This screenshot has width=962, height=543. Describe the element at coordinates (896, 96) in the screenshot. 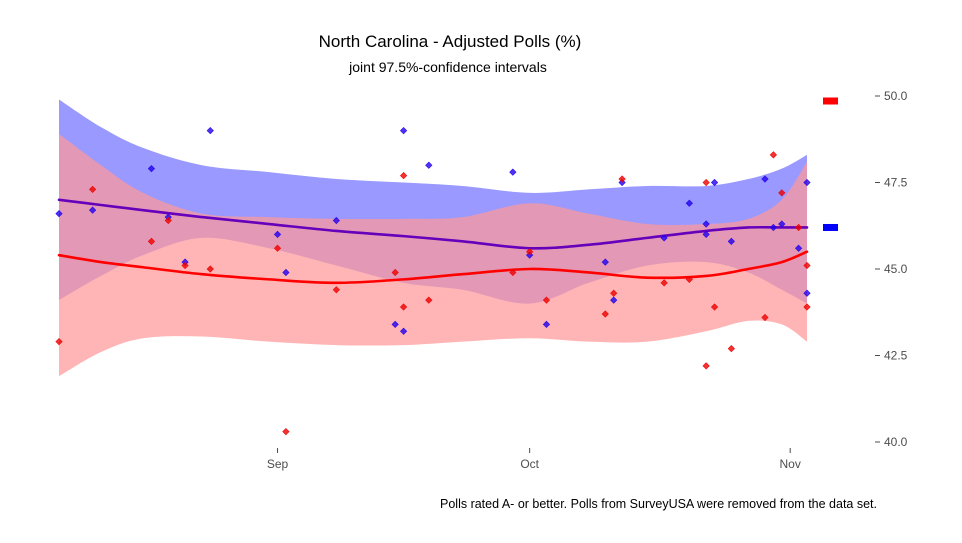

I see `y-tick-label: 50.0` at that location.